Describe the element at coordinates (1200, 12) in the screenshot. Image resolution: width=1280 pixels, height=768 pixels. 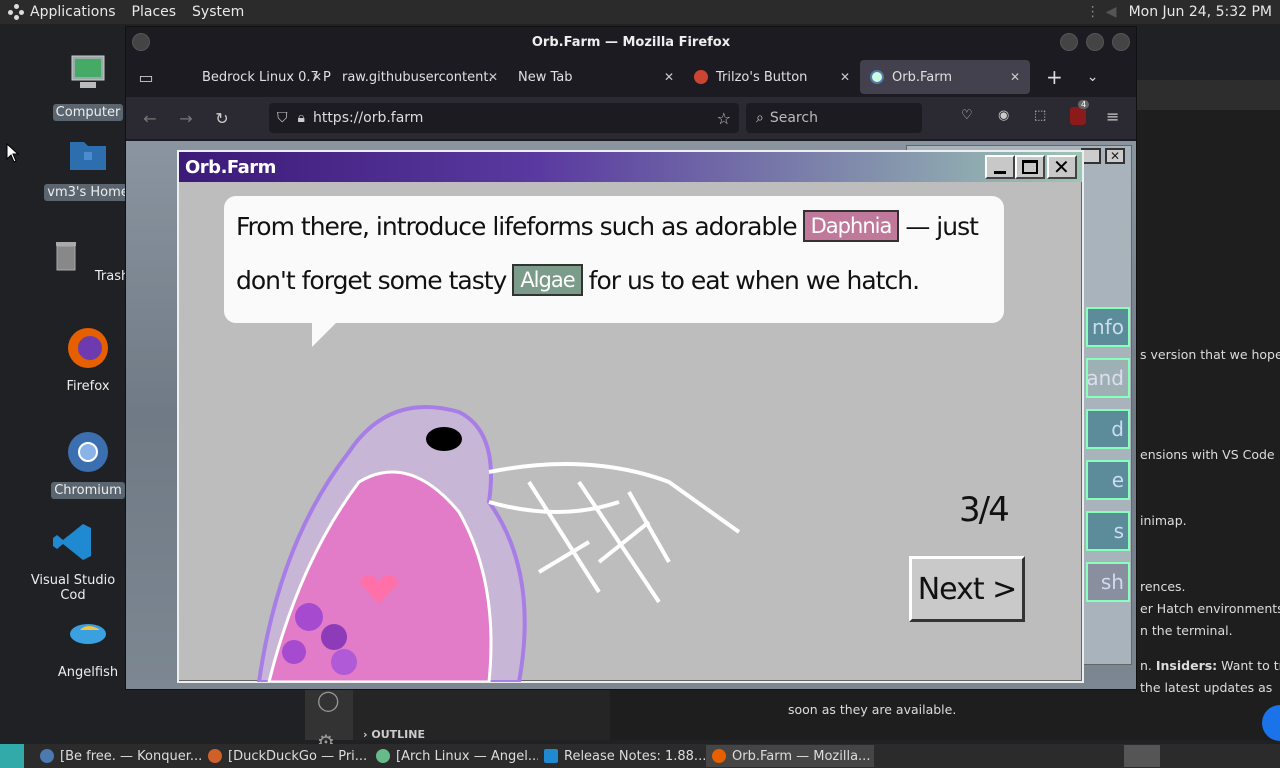
I see `clock: Mon Jun 24, 5:32 PM` at that location.